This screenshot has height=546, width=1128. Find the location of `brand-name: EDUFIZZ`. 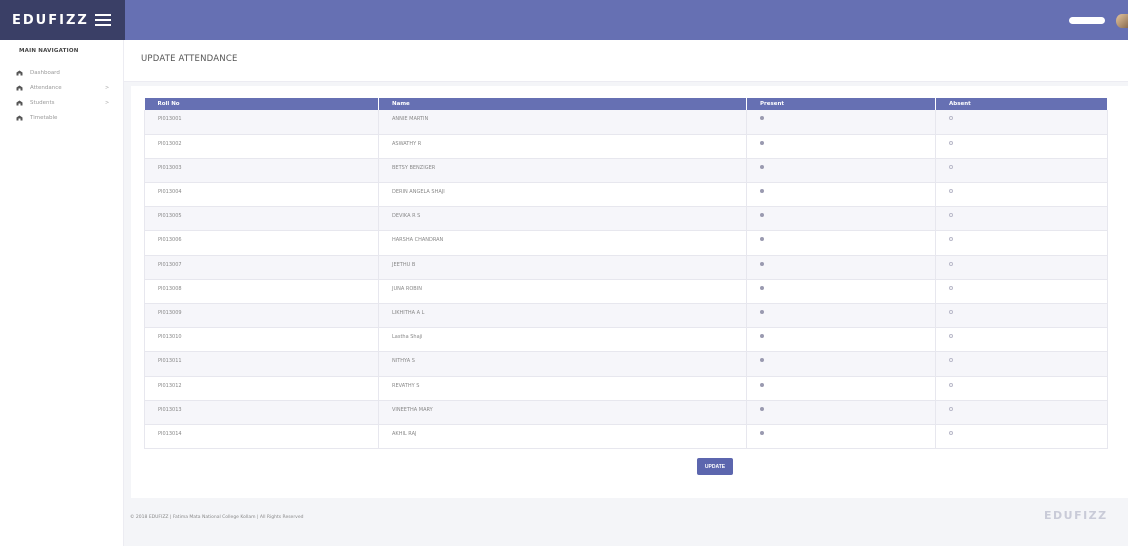

brand-name: EDUFIZZ is located at coordinates (50, 20).